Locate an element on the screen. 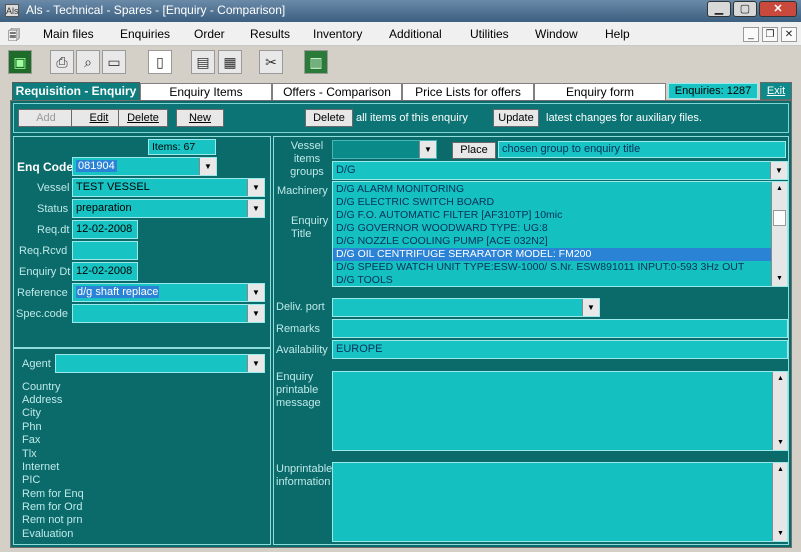  vessel-select: TEST VESSEL ▼ is located at coordinates (168, 187).